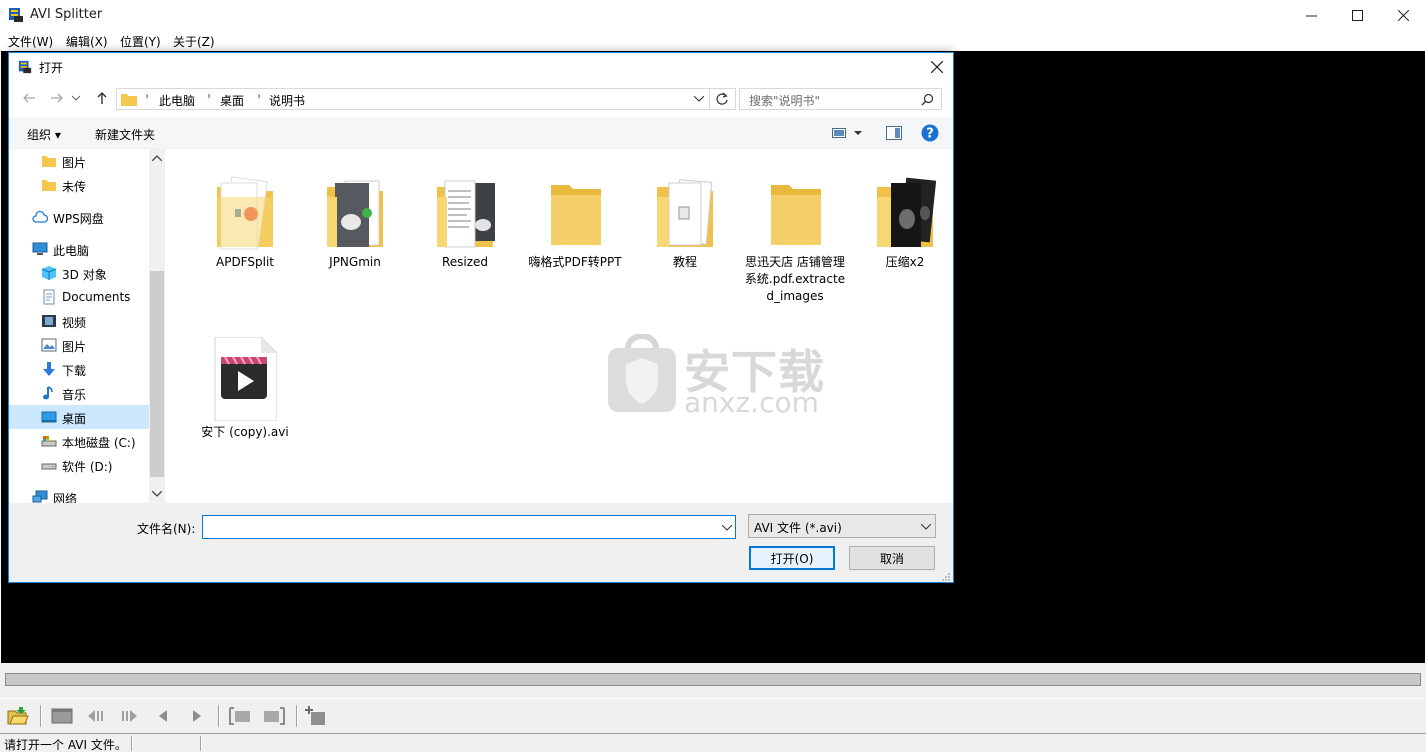  What do you see at coordinates (892, 558) in the screenshot?
I see `cancel-button: 取消` at bounding box center [892, 558].